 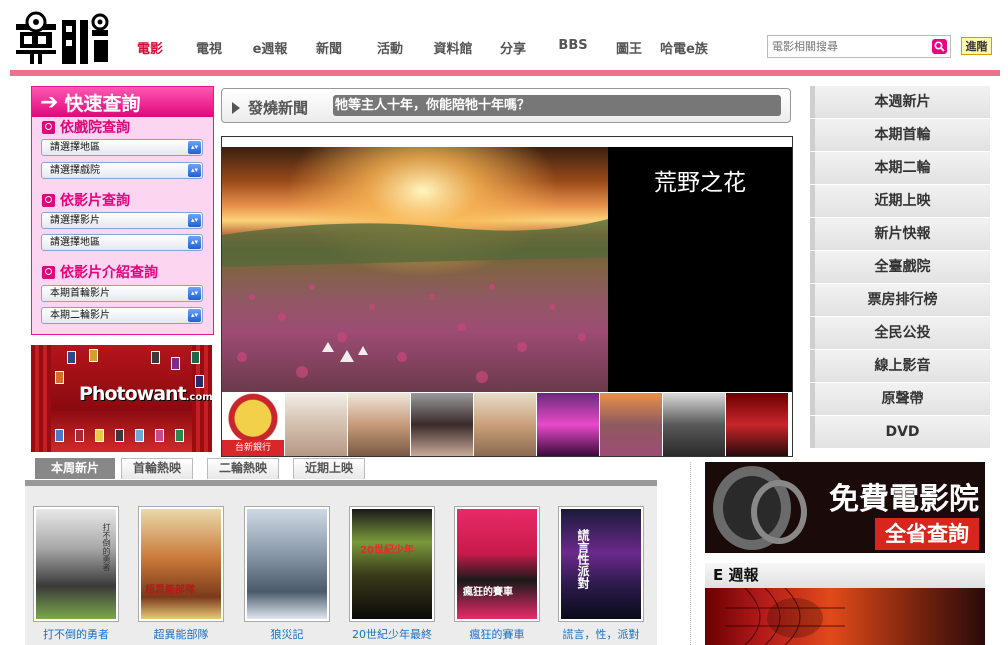 I want to click on movie-poster: 20世紀少年, so click(x=392, y=564).